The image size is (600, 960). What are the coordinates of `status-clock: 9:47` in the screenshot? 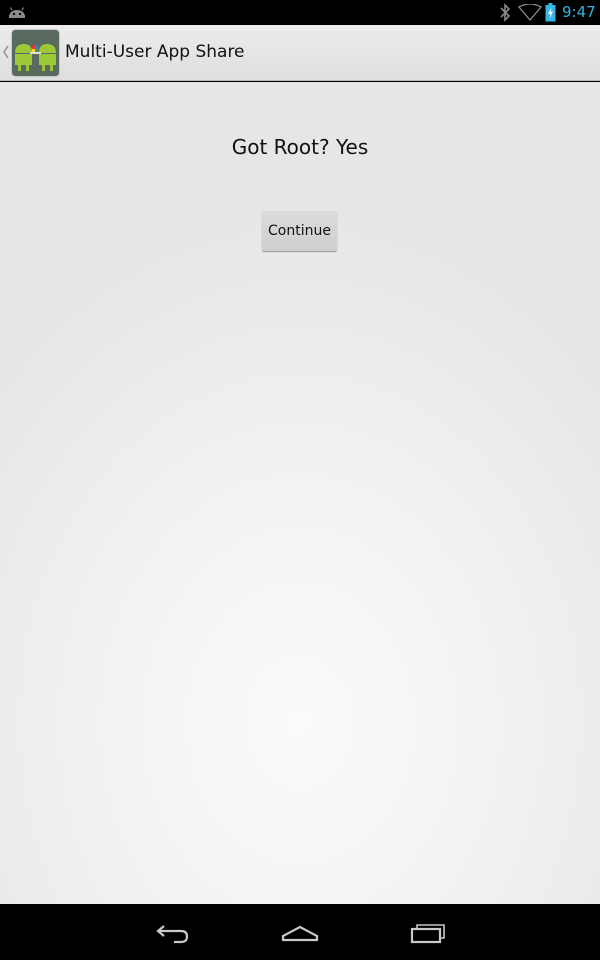 It's located at (579, 12).